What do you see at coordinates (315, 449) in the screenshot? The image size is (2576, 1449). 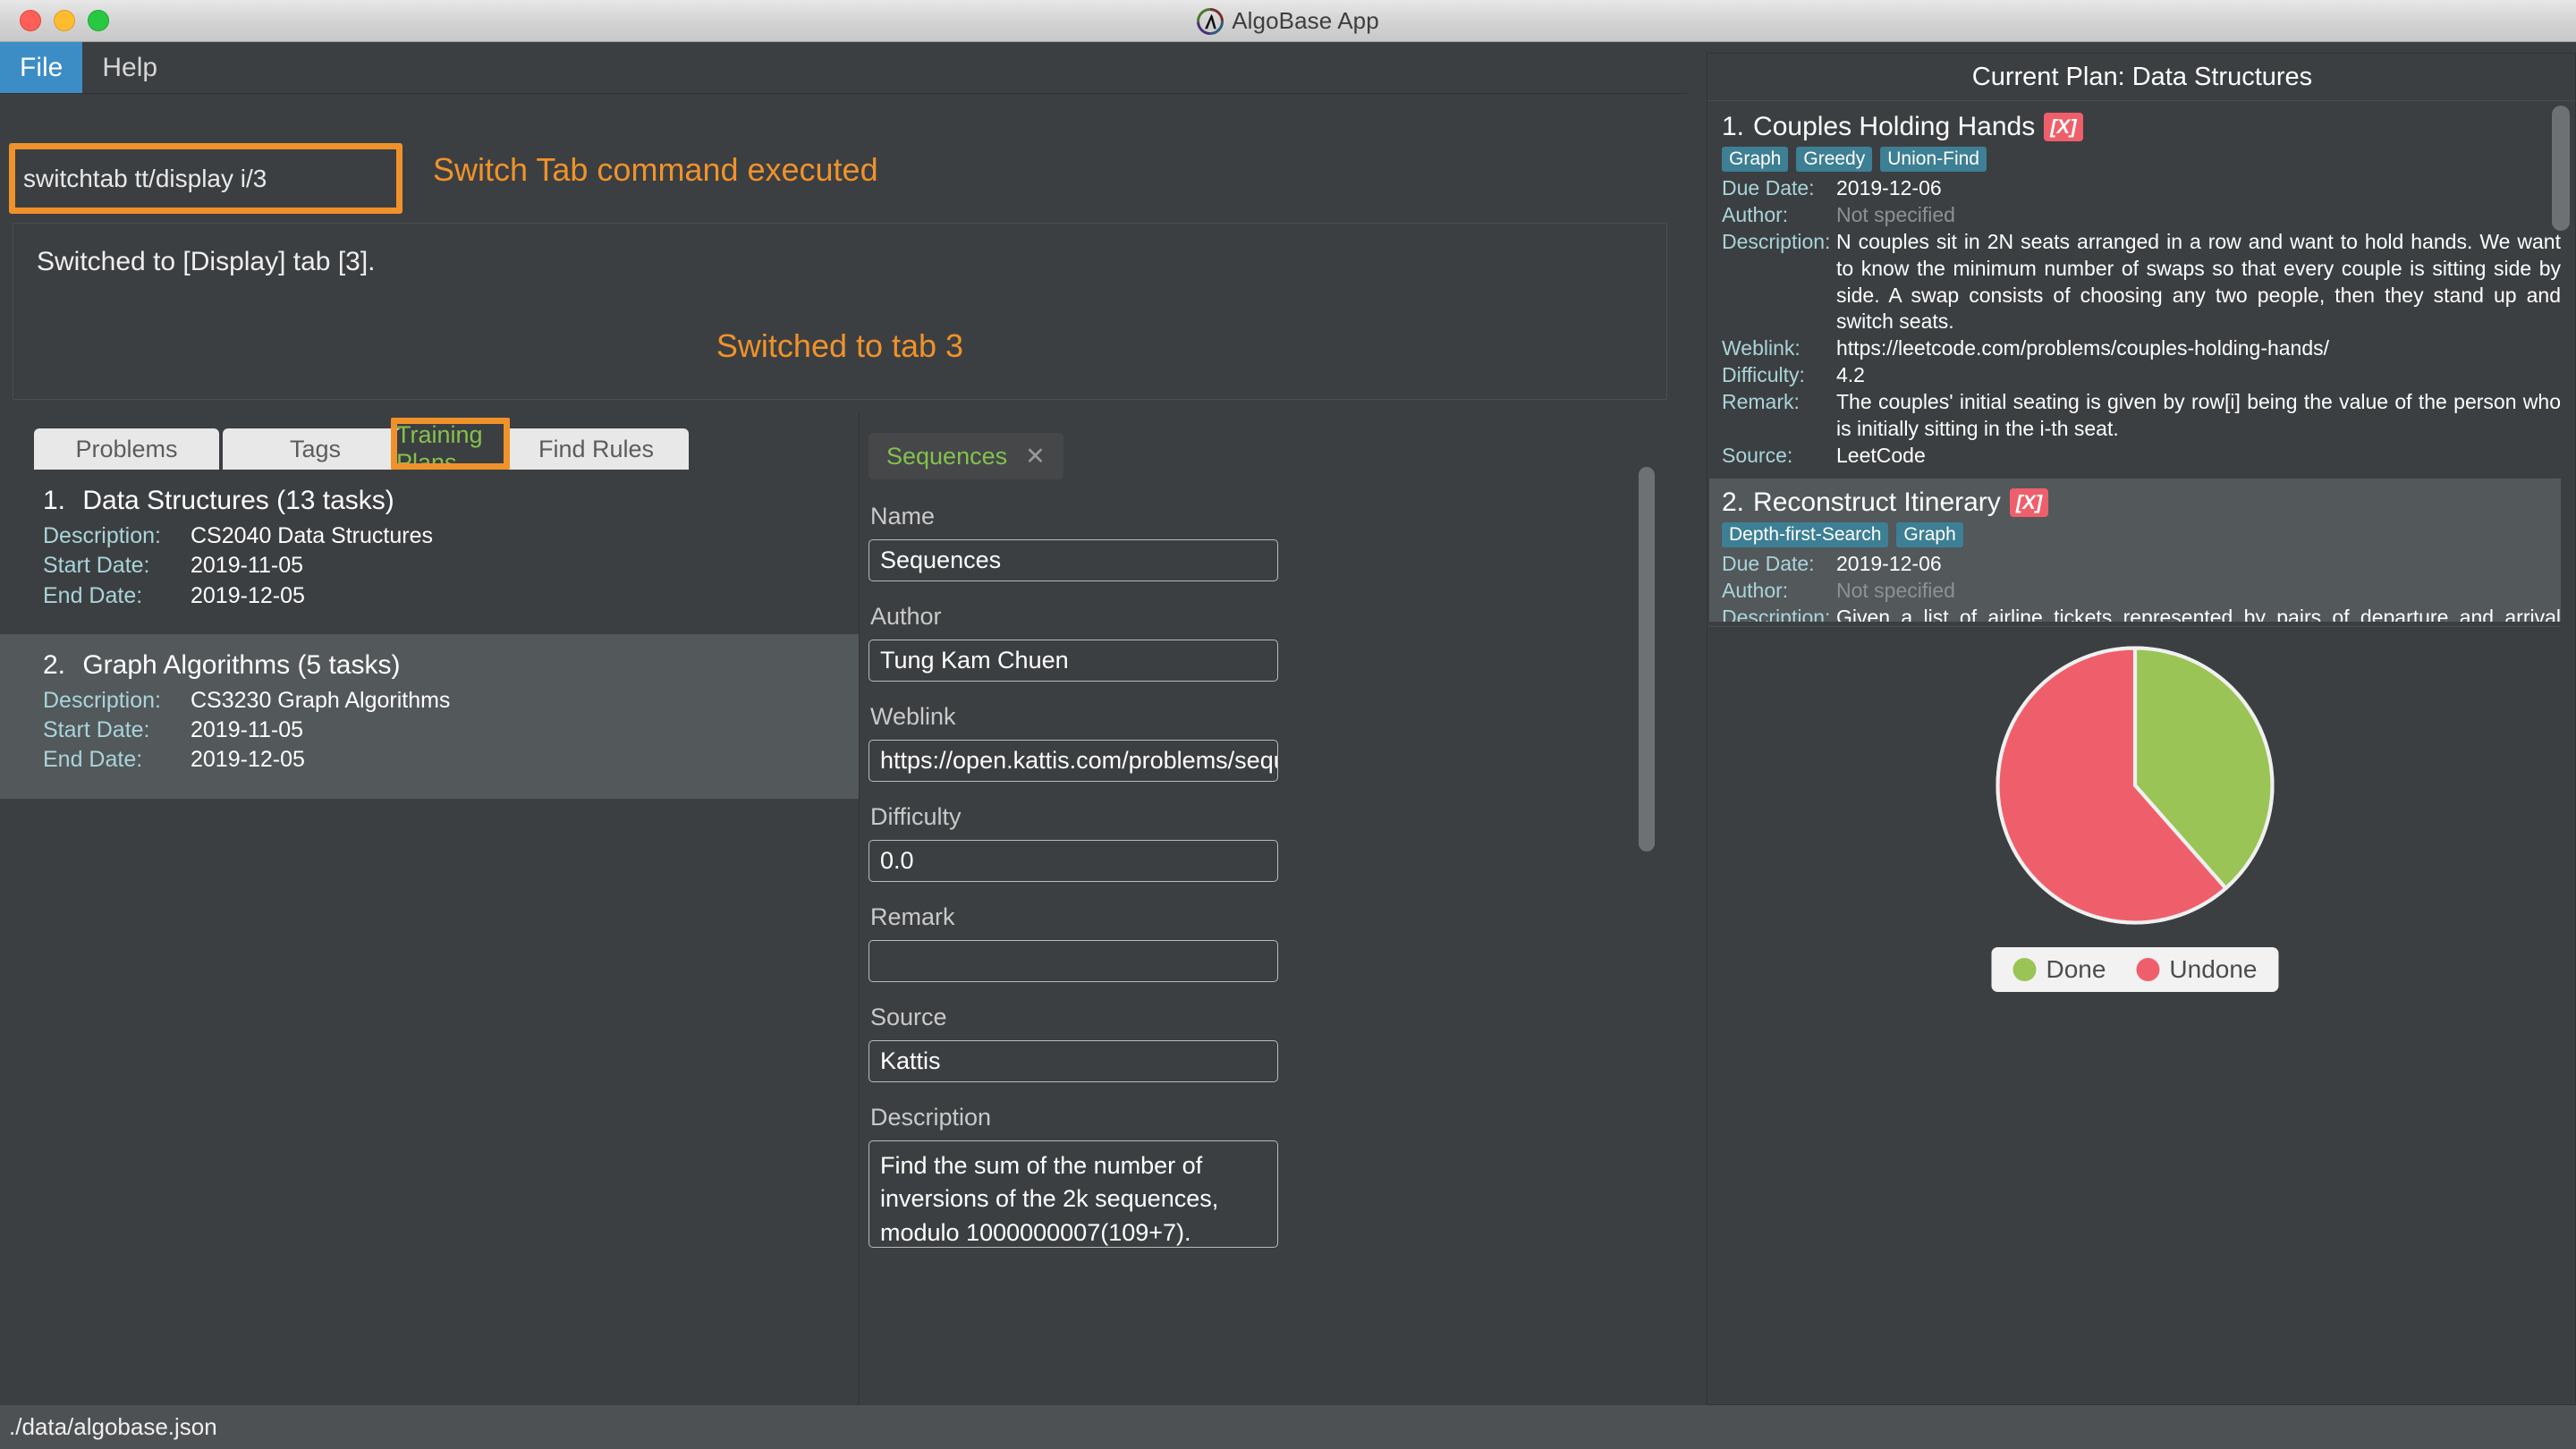 I see `tab-tags: Tags` at bounding box center [315, 449].